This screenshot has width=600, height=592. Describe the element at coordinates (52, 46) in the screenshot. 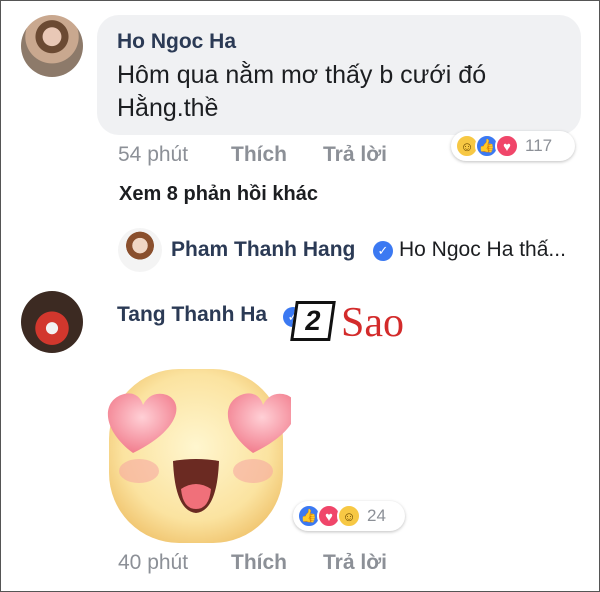

I see `avatar-ho-ngoc-ha` at that location.